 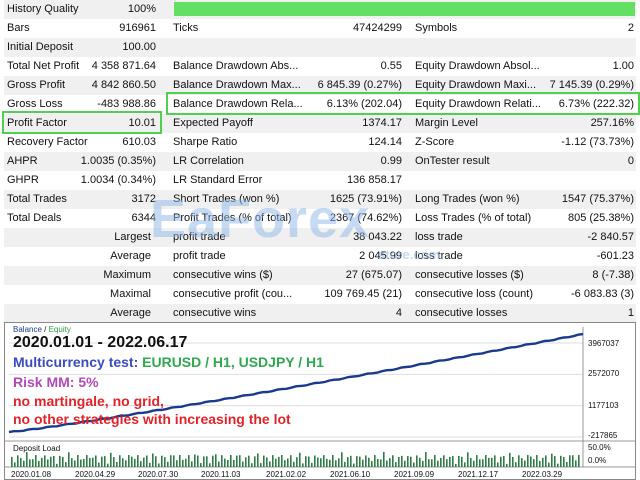 I want to click on metric-value: 6 845.39 (0.27%), so click(x=359, y=85).